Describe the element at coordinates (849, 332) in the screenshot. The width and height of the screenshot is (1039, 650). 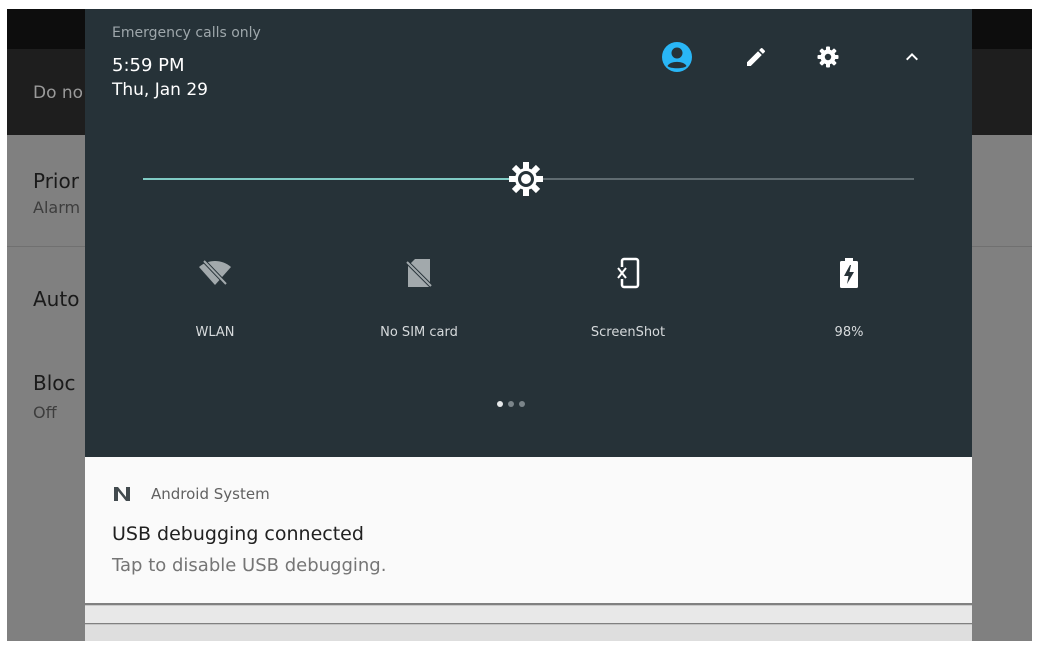
I see `tile-label: 98%` at that location.